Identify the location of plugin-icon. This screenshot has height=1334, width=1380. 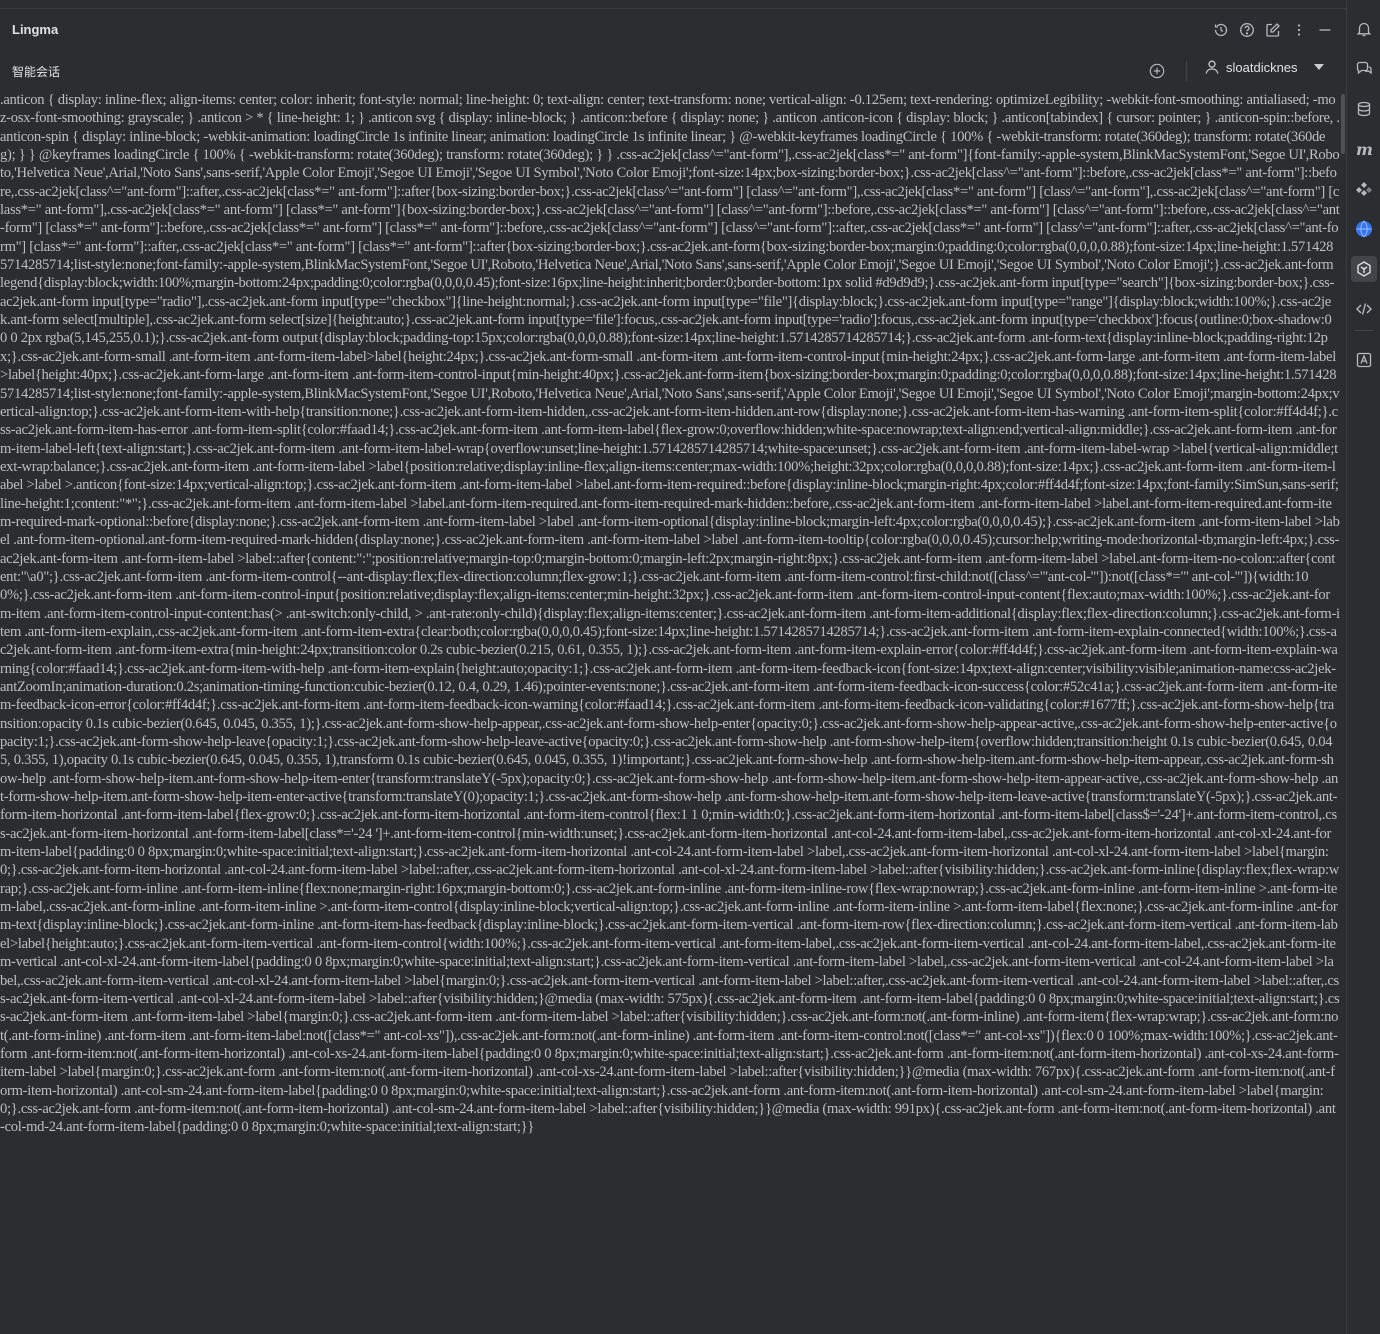
(1364, 189).